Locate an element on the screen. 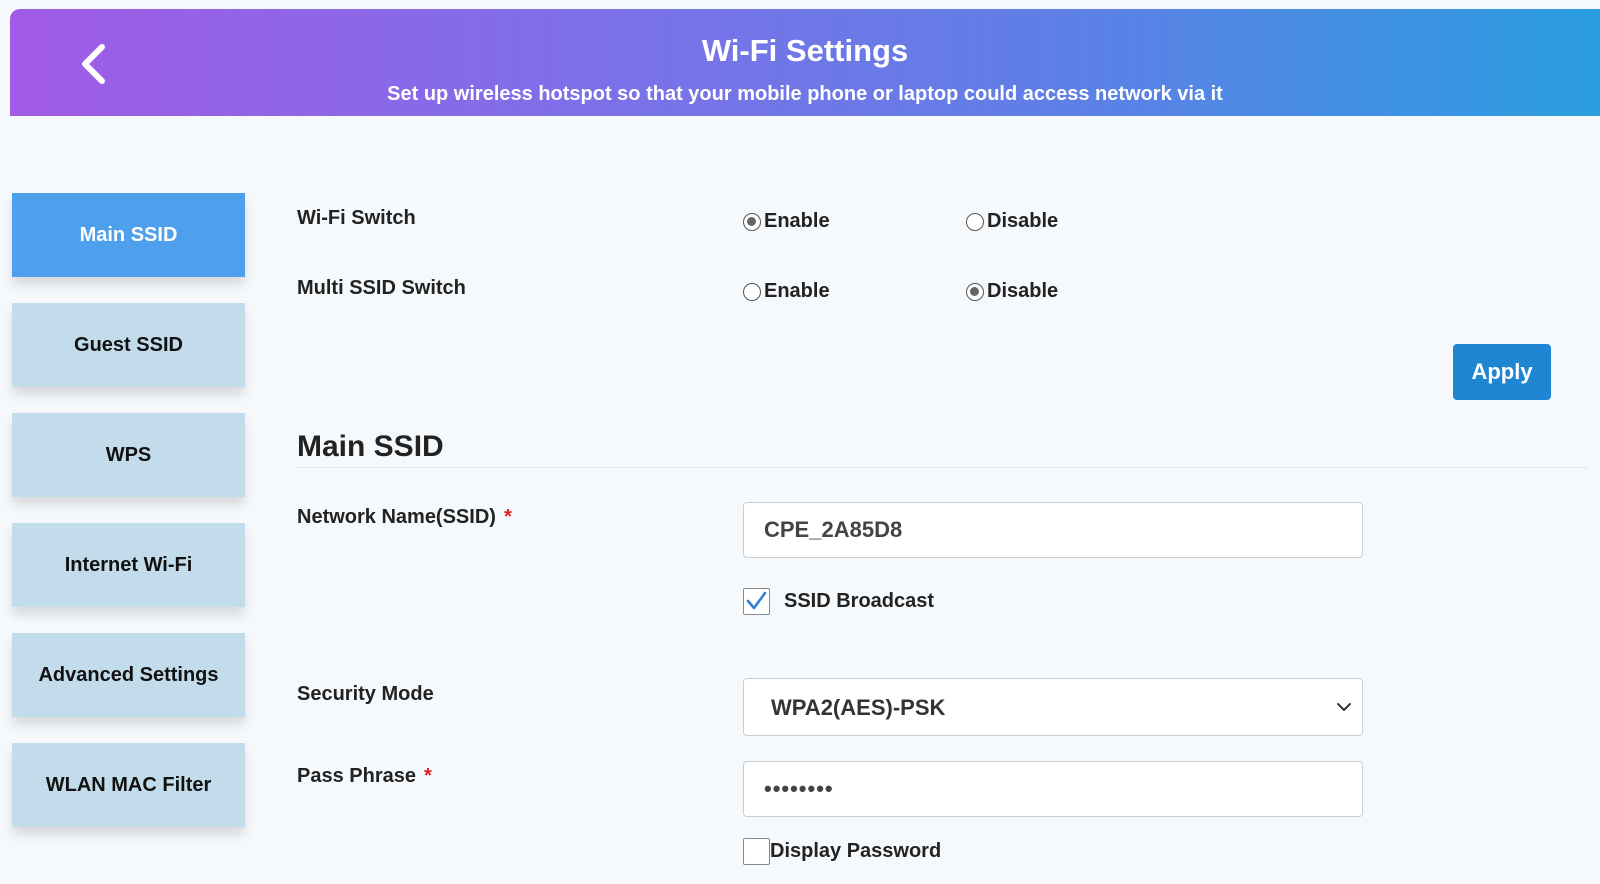  ssid-broadcast-checkbox is located at coordinates (756, 601).